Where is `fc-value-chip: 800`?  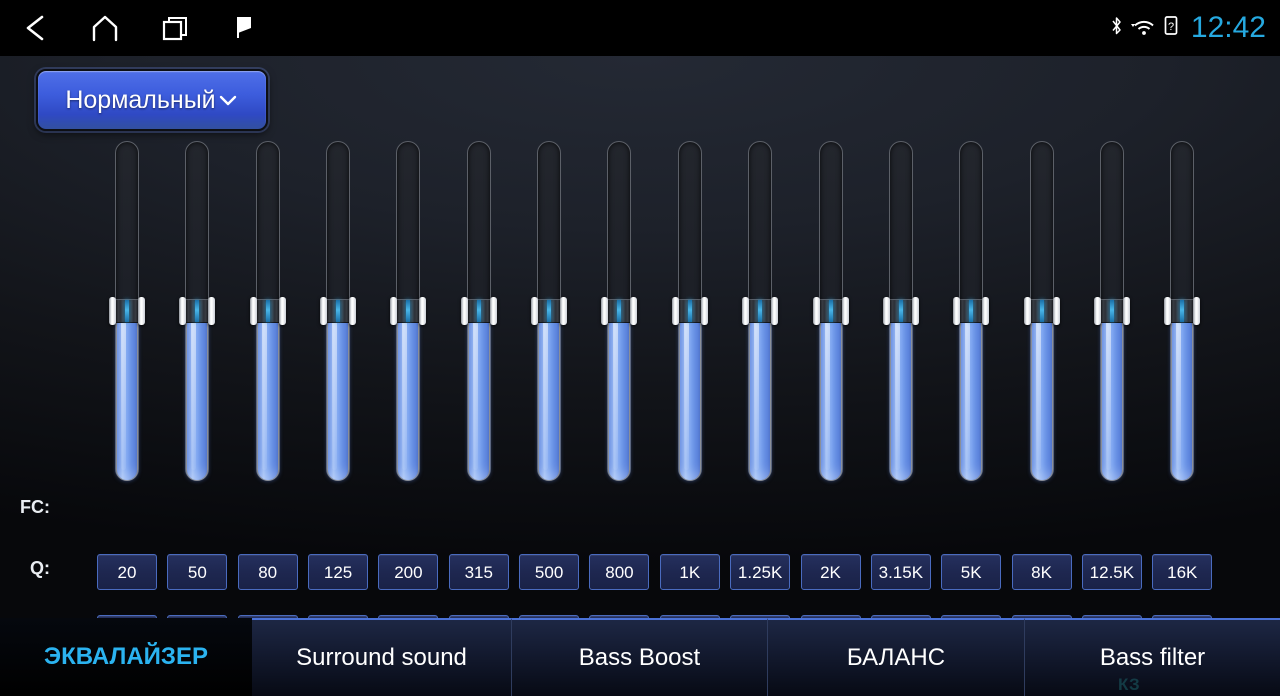
fc-value-chip: 800 is located at coordinates (619, 572).